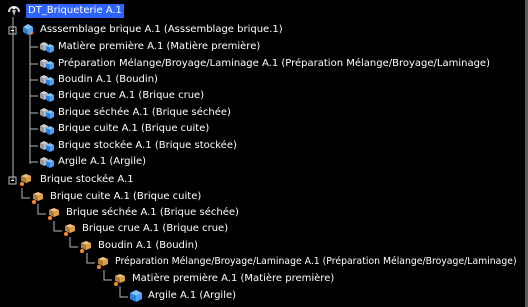 This screenshot has height=307, width=528. What do you see at coordinates (147, 145) in the screenshot?
I see `tree-node-label: Brique stockée A.1 (Brique stockée)` at bounding box center [147, 145].